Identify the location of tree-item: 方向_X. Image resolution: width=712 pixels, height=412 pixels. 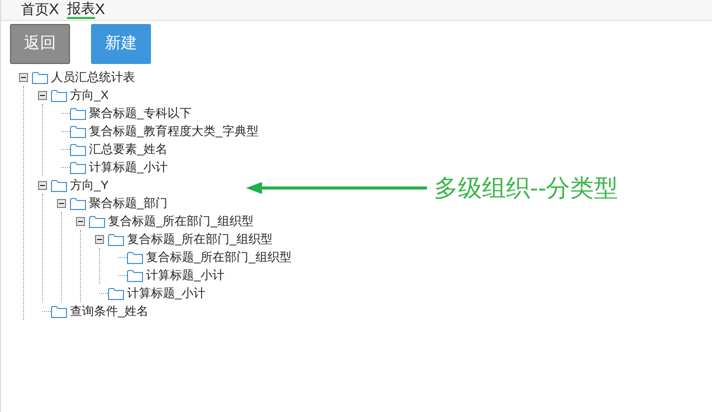
(89, 95).